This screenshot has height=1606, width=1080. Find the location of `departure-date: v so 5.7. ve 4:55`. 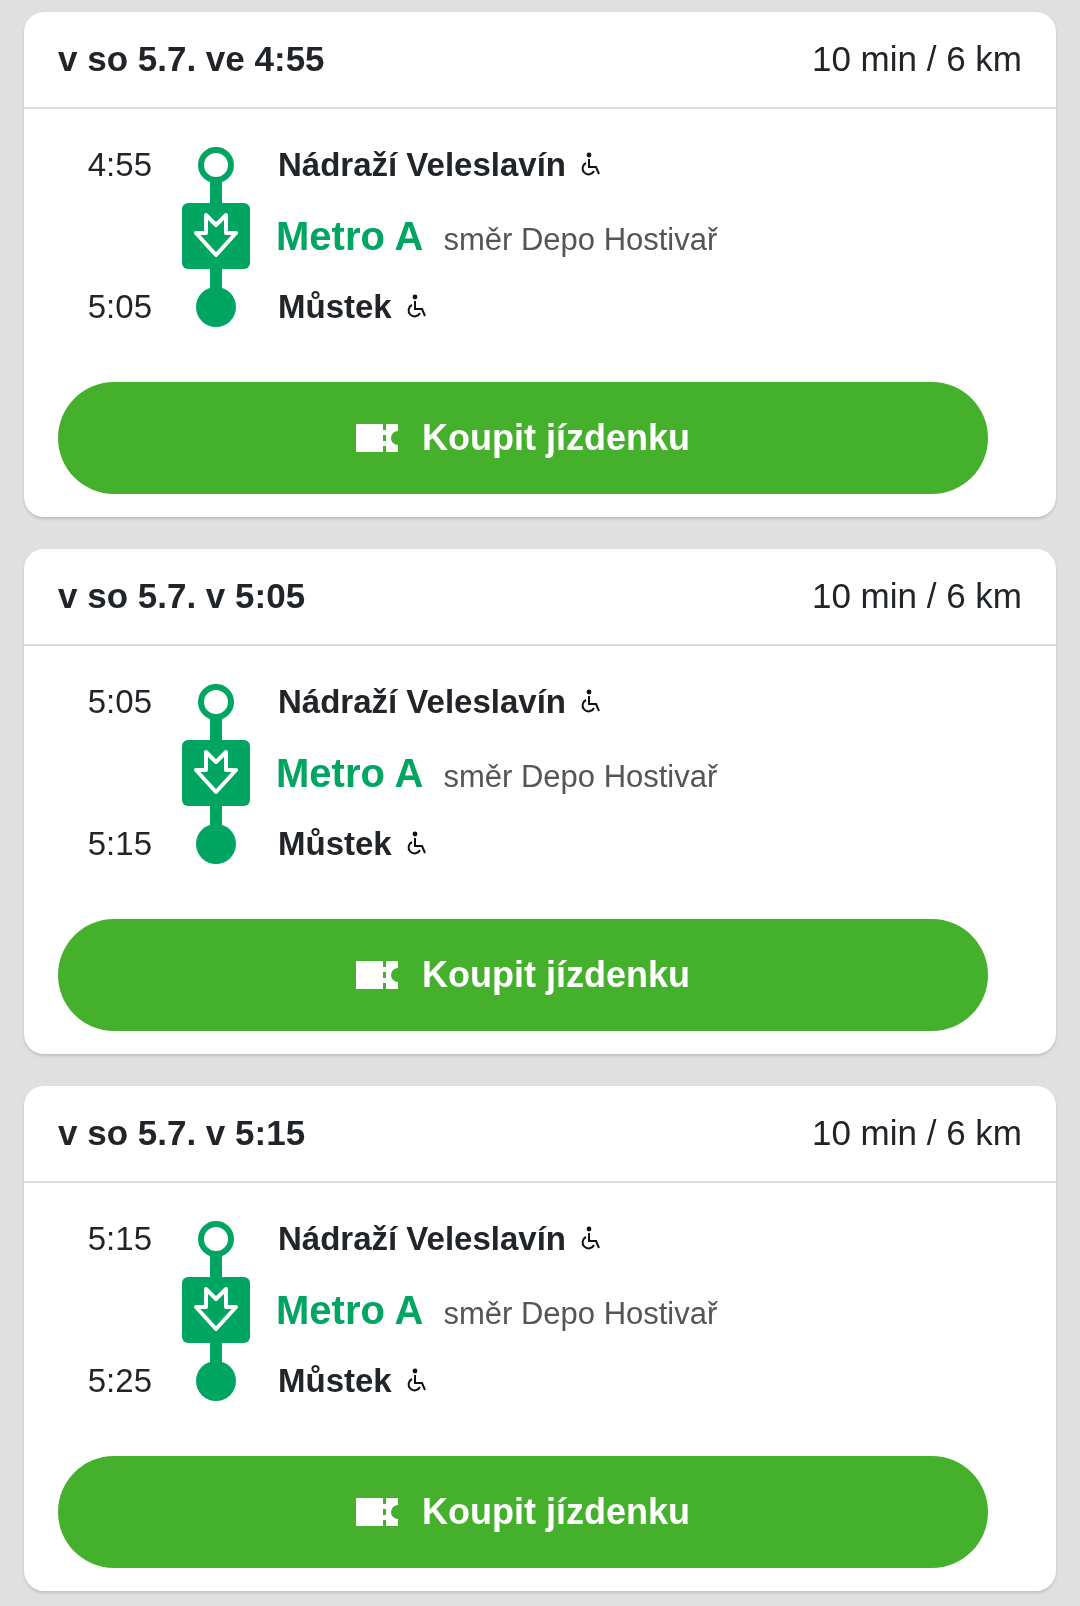

departure-date: v so 5.7. ve 4:55 is located at coordinates (191, 59).